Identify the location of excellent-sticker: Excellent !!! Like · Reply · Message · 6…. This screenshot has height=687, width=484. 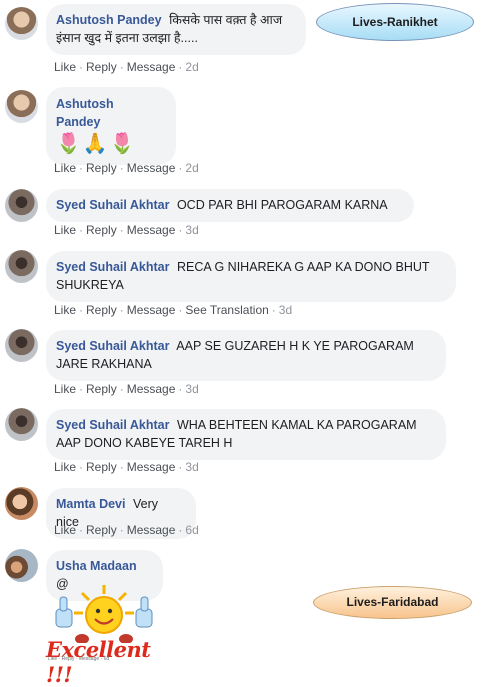
(104, 635).